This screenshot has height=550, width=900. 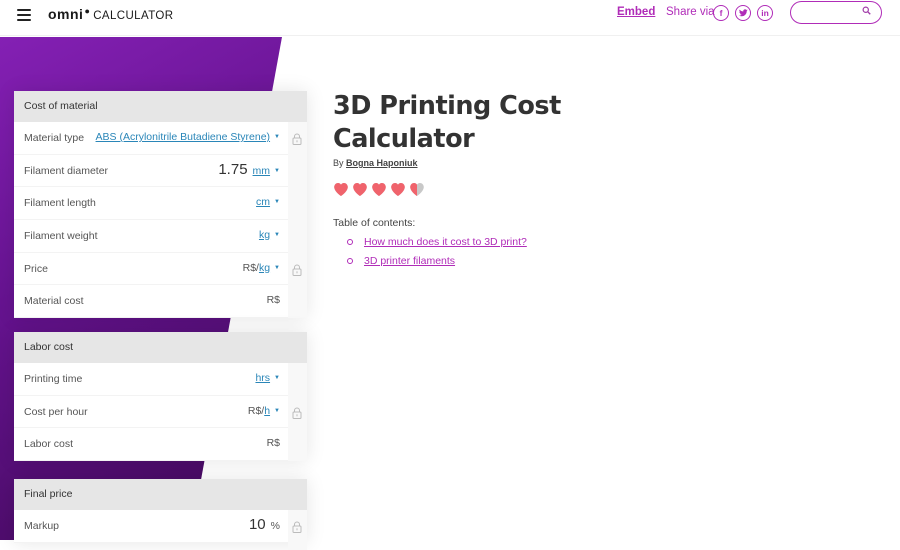 What do you see at coordinates (445, 242) in the screenshot?
I see `toc-link: How much does it cost to 3D print?` at bounding box center [445, 242].